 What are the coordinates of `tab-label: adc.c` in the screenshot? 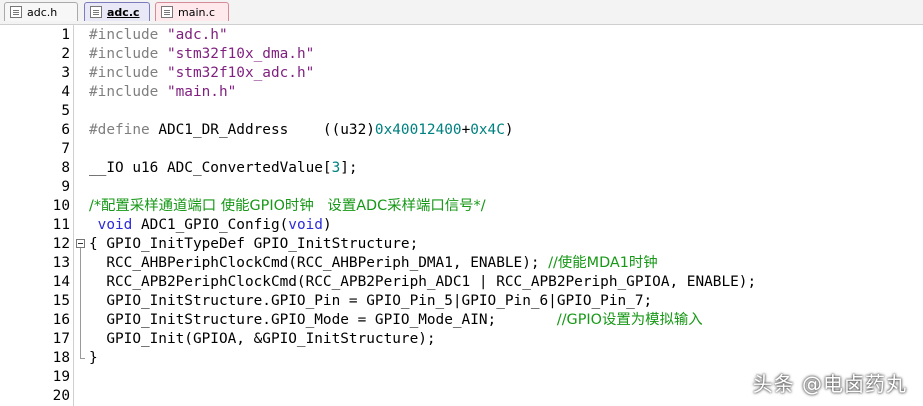 It's located at (123, 12).